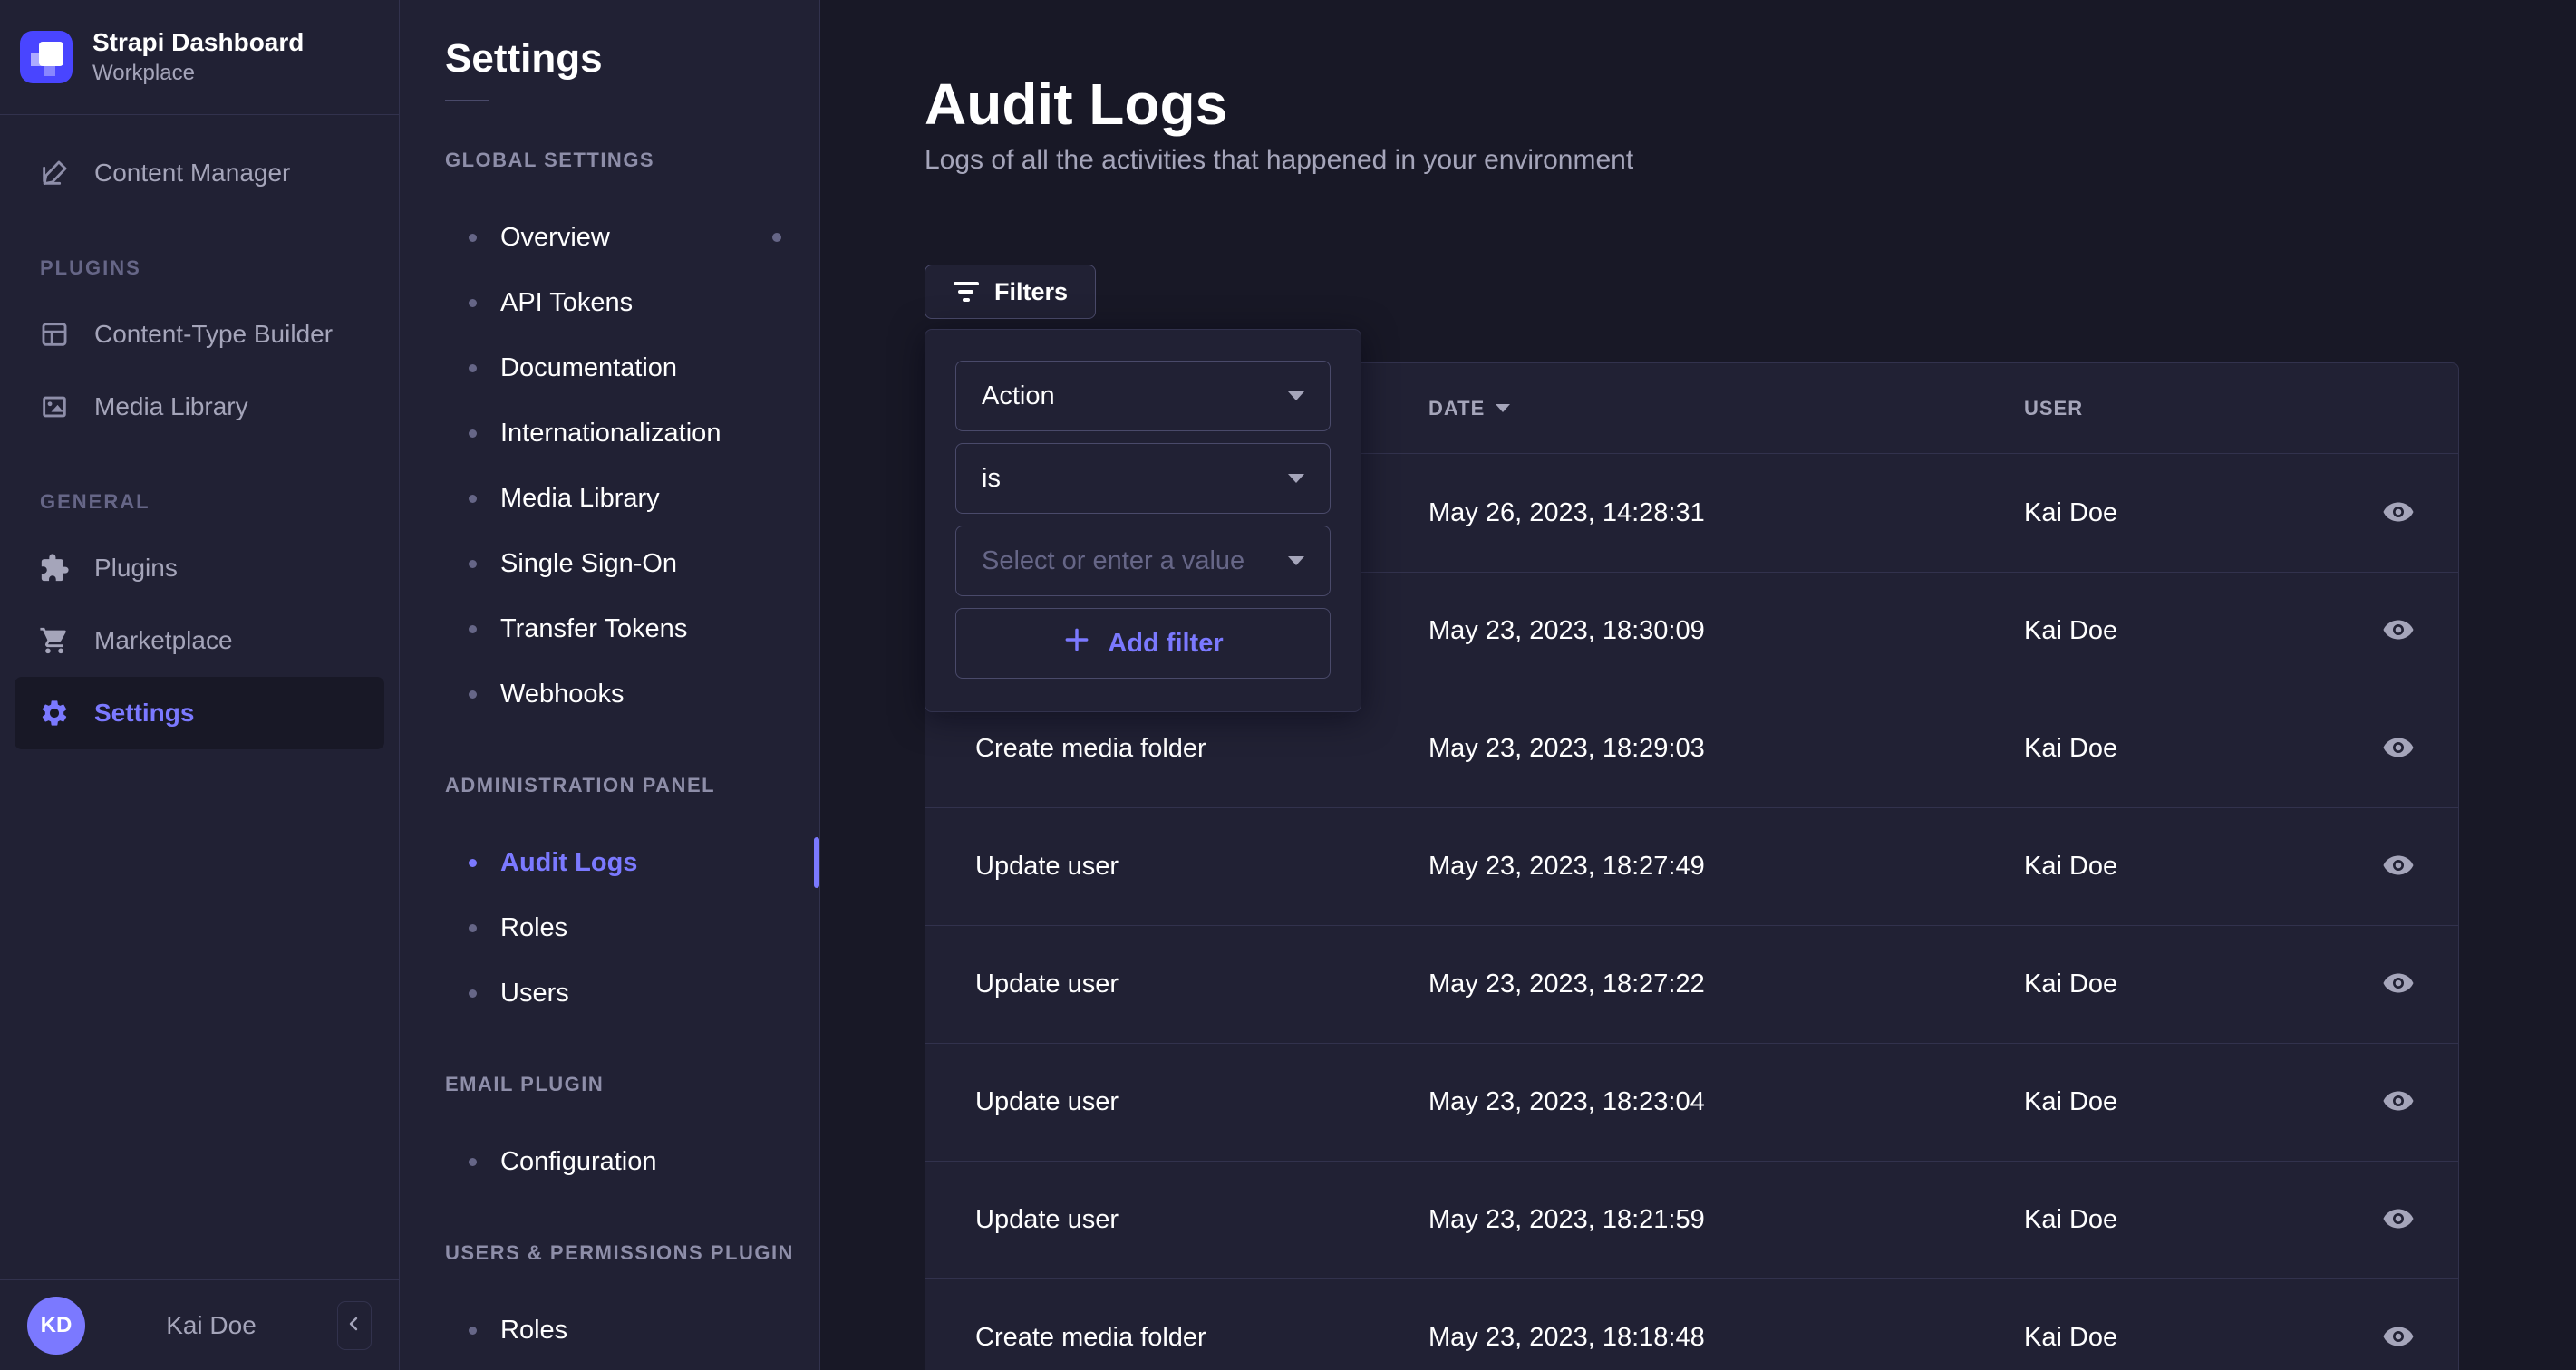  I want to click on subnav-item-label: Media Library, so click(580, 498).